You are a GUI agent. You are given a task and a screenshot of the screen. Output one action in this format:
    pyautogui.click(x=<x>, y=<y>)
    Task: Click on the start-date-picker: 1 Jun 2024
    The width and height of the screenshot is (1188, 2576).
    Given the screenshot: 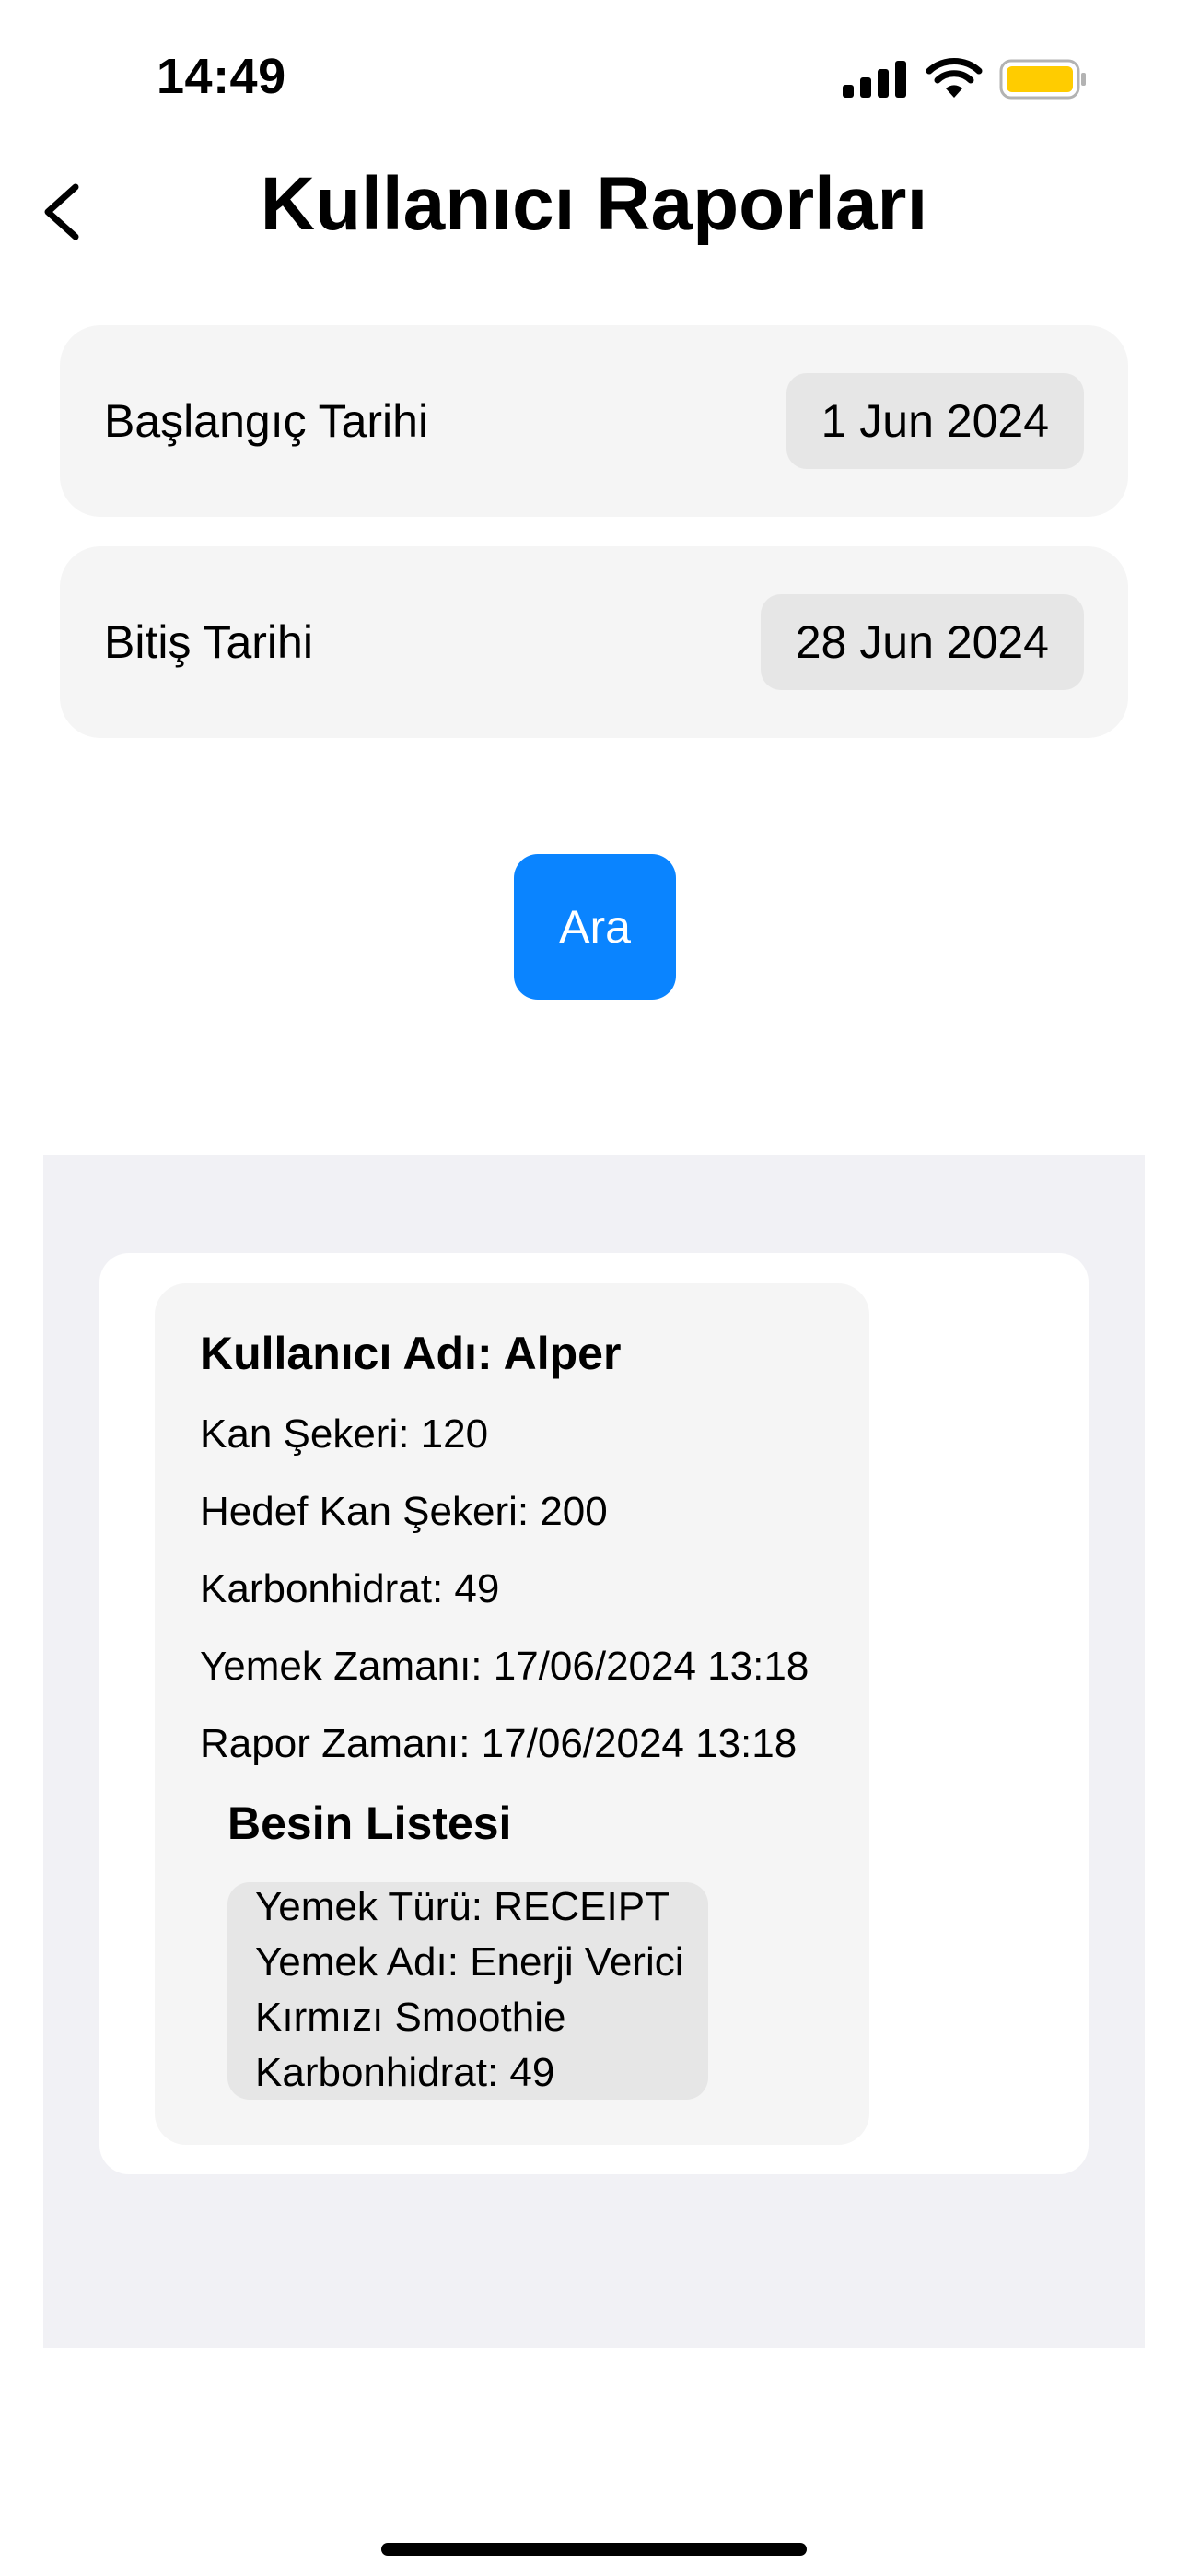 What is the action you would take?
    pyautogui.click(x=935, y=421)
    